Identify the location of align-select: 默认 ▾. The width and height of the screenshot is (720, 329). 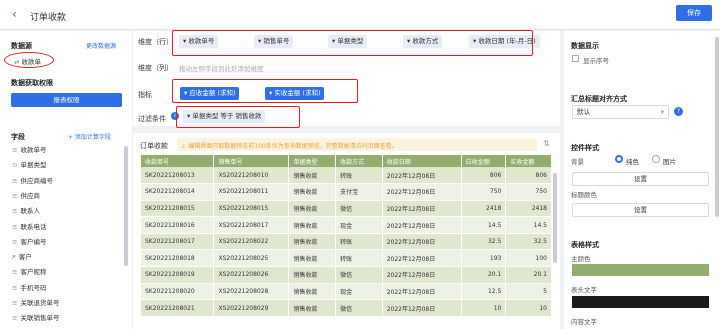
(620, 112).